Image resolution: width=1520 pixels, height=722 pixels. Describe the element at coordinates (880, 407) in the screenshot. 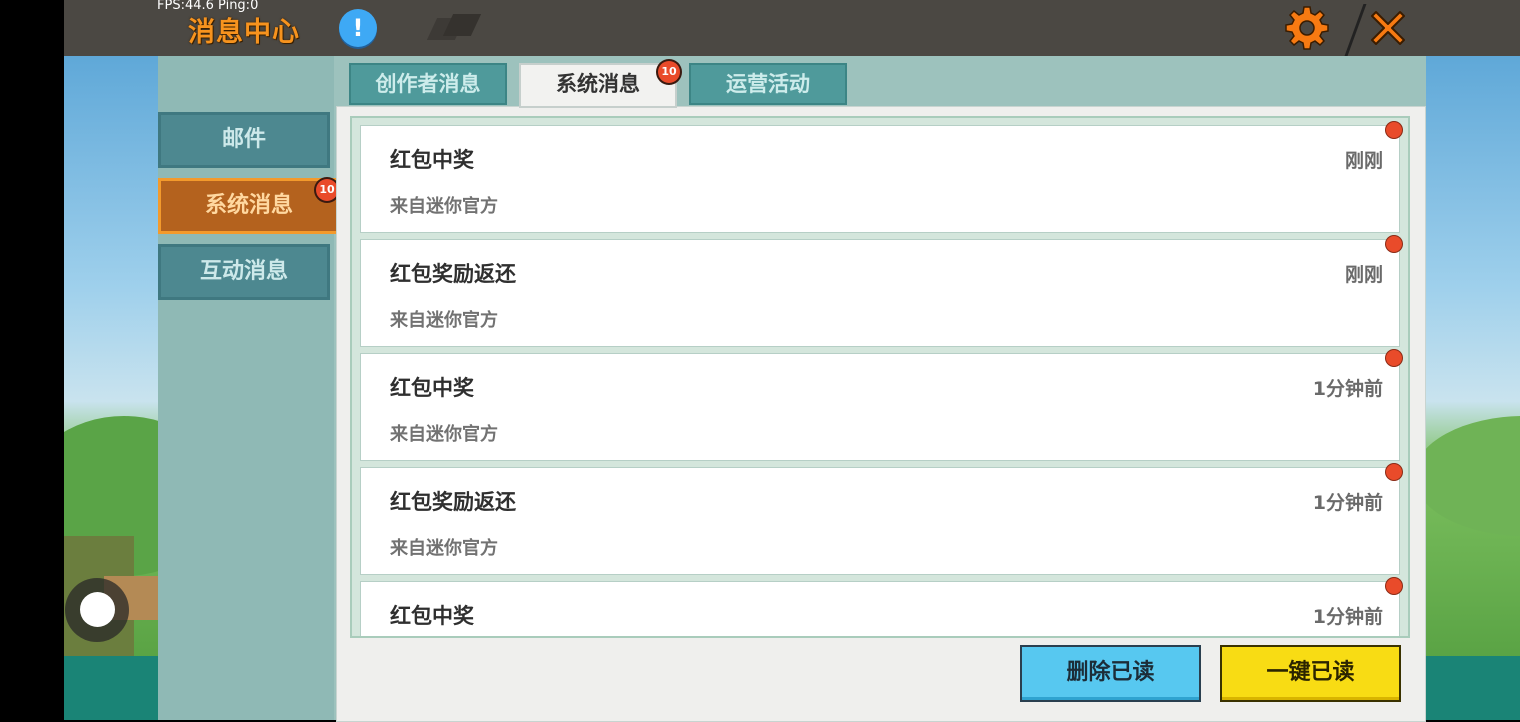

I see `message-card: 红包中奖 1分钟前 来自迷你官方` at that location.